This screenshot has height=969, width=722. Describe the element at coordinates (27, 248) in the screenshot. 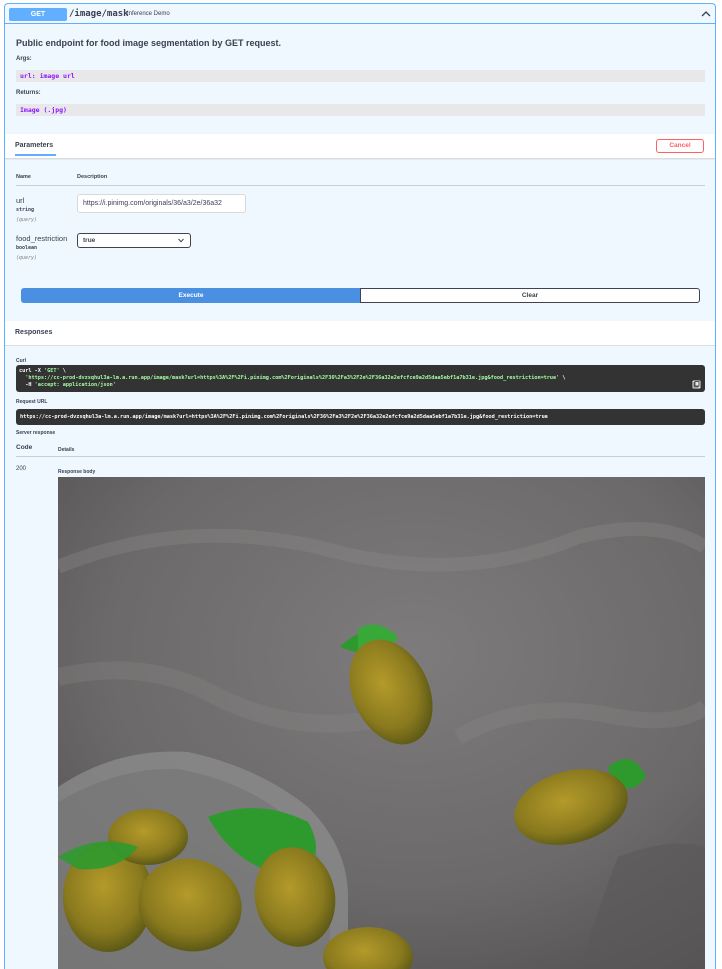

I see `param-type-food-restriction: boolean` at that location.